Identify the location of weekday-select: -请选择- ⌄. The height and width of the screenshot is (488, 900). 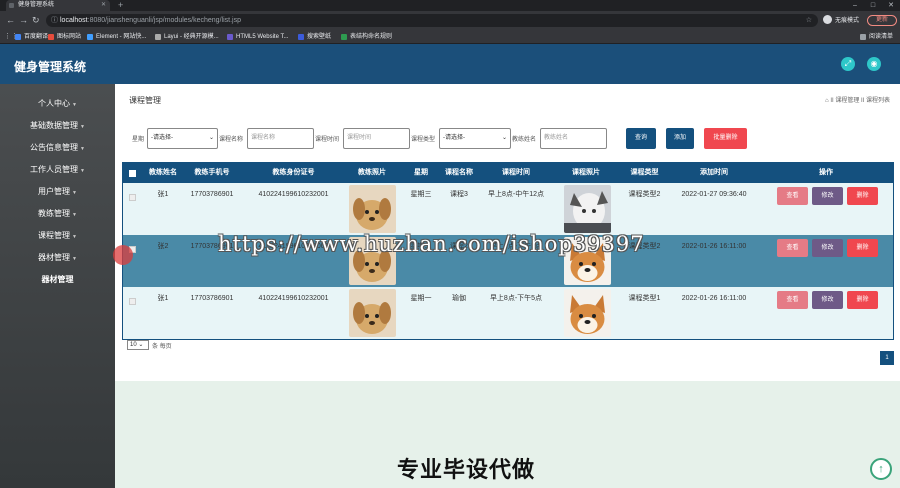
(182, 138).